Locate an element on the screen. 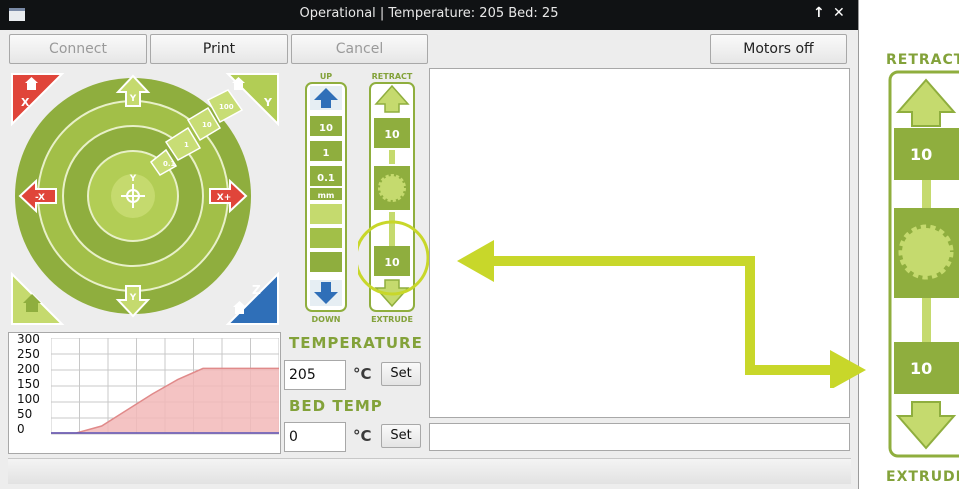 This screenshot has height=489, width=959. temperature-label: TEMPERATURE is located at coordinates (356, 343).